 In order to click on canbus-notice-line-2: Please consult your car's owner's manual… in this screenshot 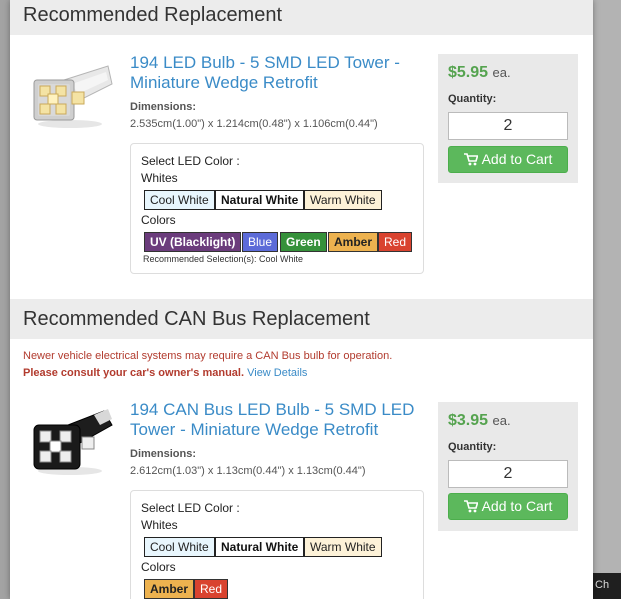, I will do `click(165, 373)`.